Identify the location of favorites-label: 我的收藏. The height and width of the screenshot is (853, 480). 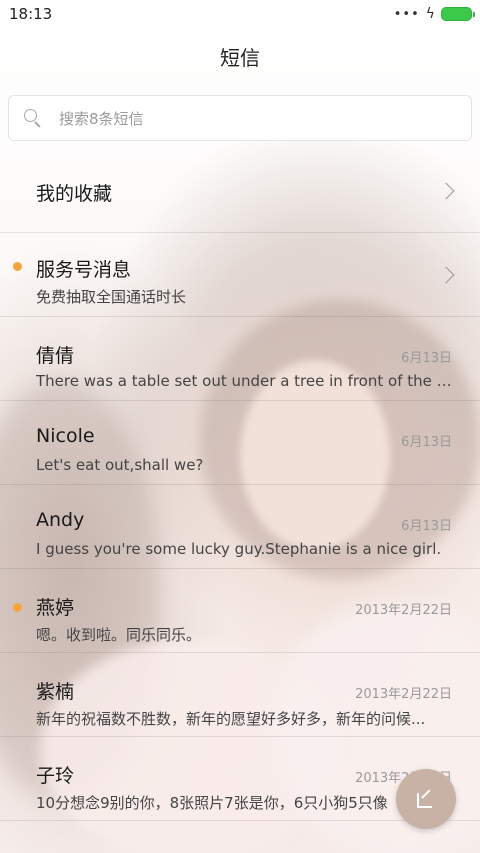
(74, 194).